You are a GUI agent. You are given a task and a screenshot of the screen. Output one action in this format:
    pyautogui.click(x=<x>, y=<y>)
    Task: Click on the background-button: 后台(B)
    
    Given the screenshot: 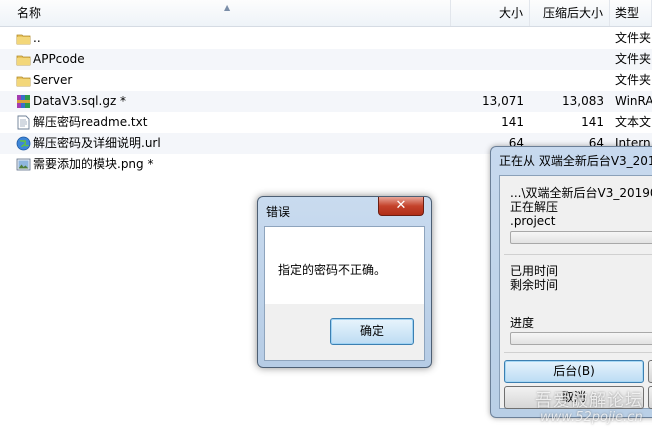 What is the action you would take?
    pyautogui.click(x=574, y=371)
    